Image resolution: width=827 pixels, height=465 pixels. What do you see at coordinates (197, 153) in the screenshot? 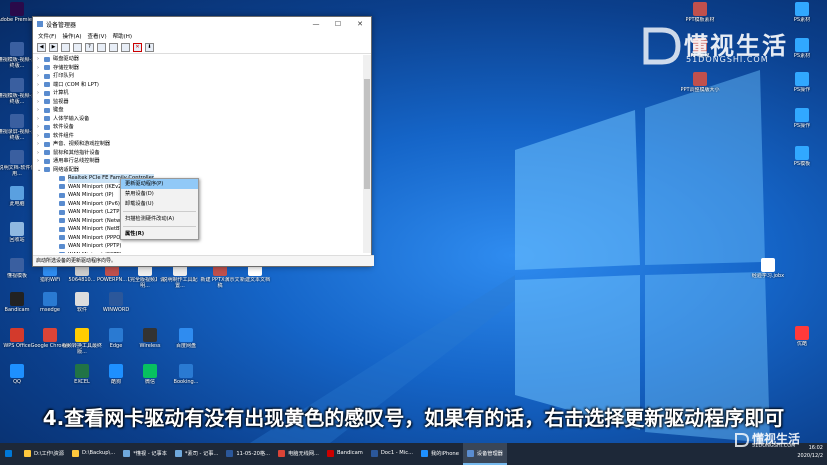
I see `device-tree-category: › 鼠标和其他指针设备` at bounding box center [197, 153].